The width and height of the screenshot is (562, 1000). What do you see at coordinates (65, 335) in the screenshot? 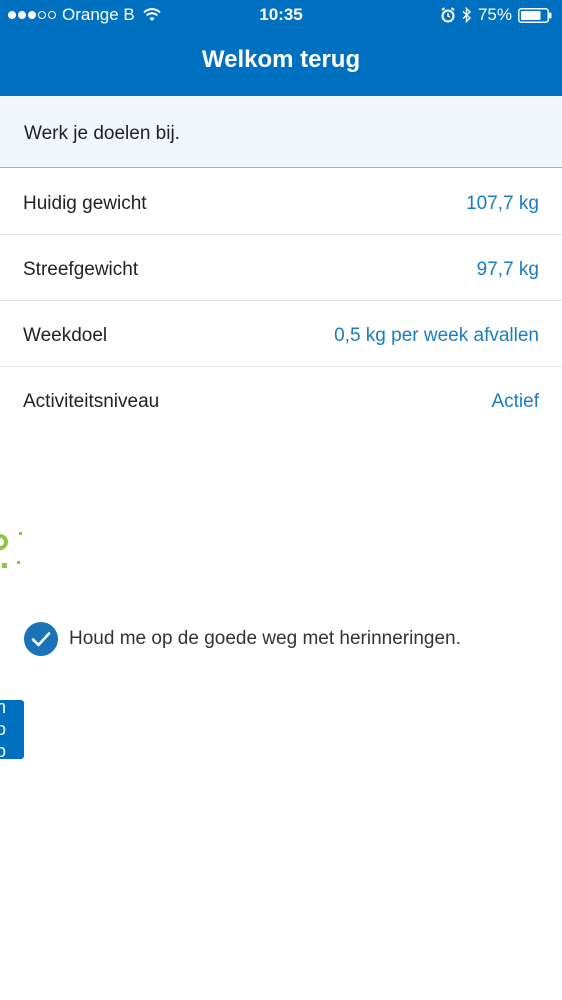
I see `goal-label: Weekdoel` at bounding box center [65, 335].